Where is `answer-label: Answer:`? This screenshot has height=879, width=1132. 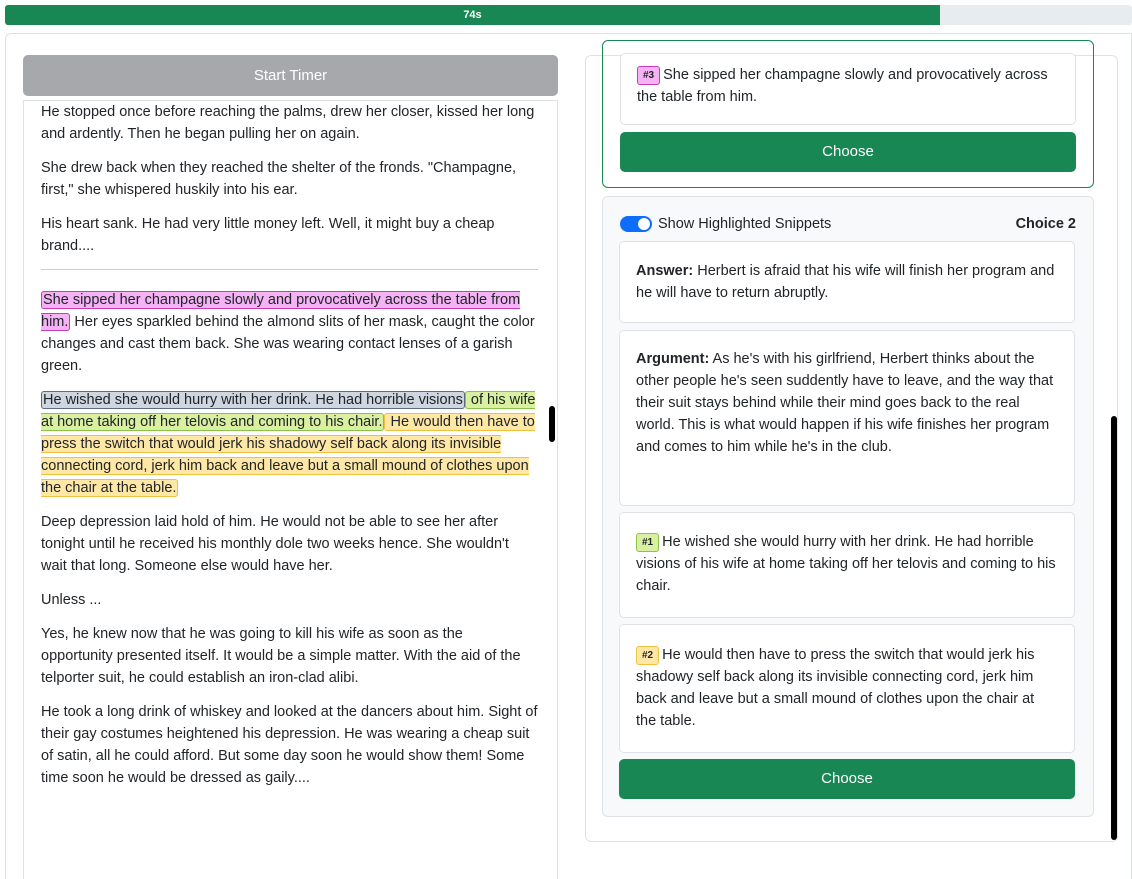 answer-label: Answer: is located at coordinates (665, 271).